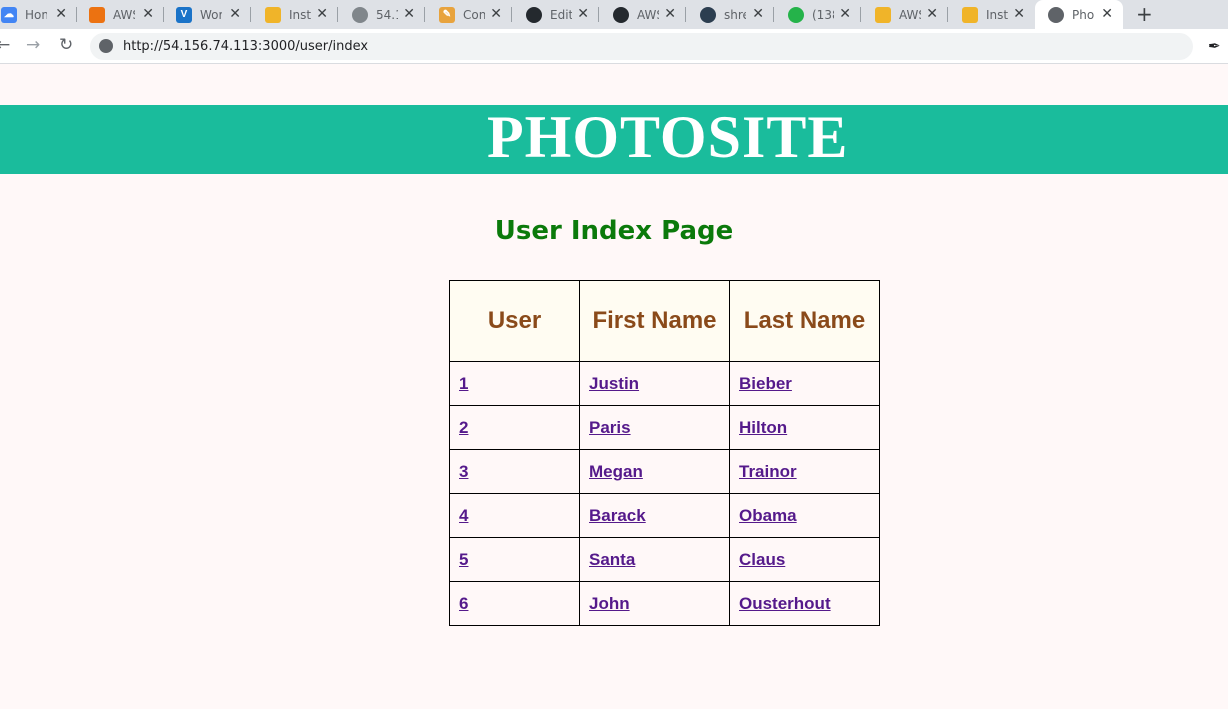  Describe the element at coordinates (38, 14) in the screenshot. I see `browser-tab: ☁ Hom ✕` at that location.